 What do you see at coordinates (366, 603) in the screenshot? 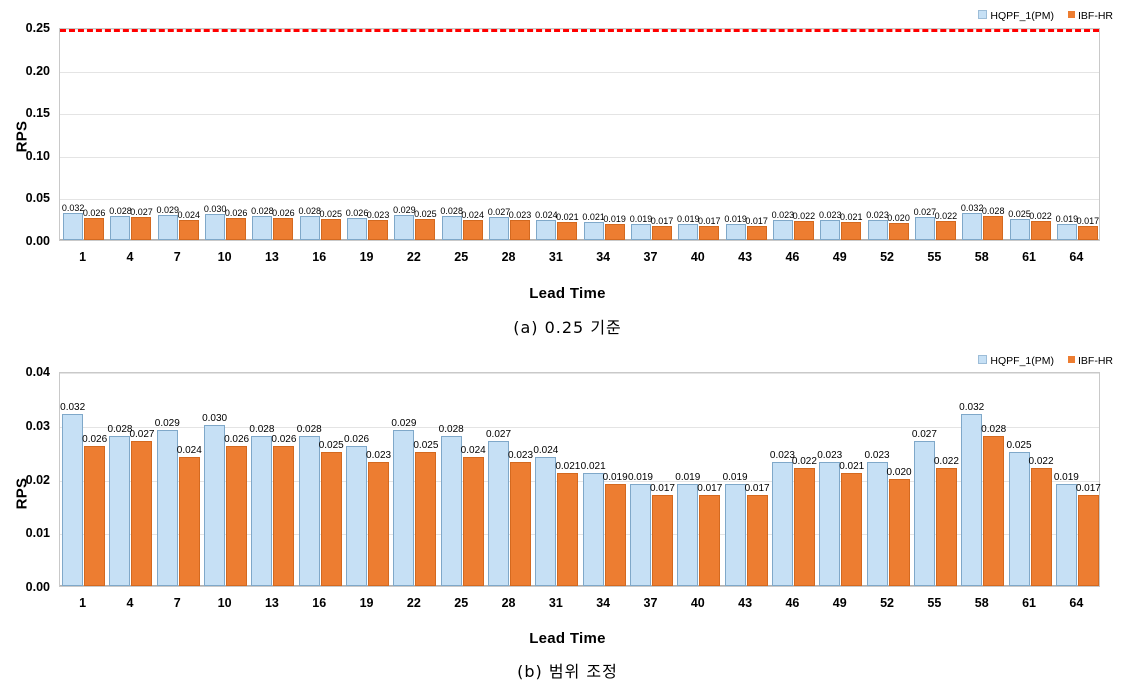
I see `x-axis-tick-label: 19` at bounding box center [366, 603].